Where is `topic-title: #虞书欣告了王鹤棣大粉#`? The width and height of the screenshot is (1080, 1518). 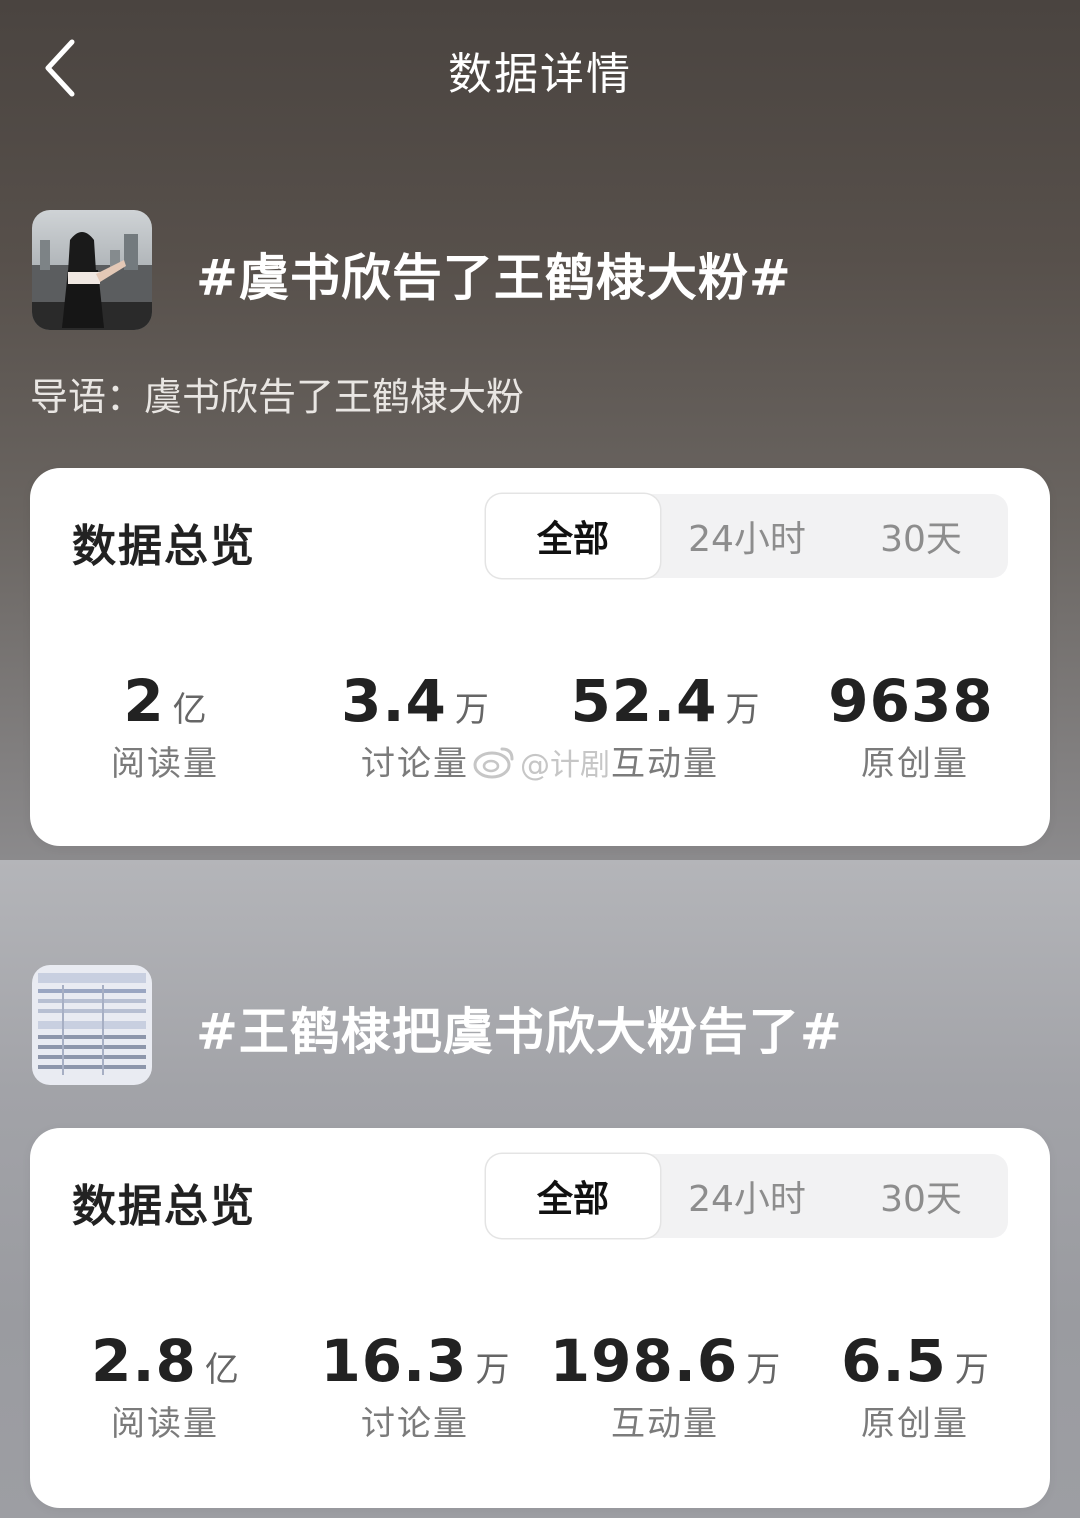 topic-title: #虞书欣告了王鹤棣大粉# is located at coordinates (494, 274).